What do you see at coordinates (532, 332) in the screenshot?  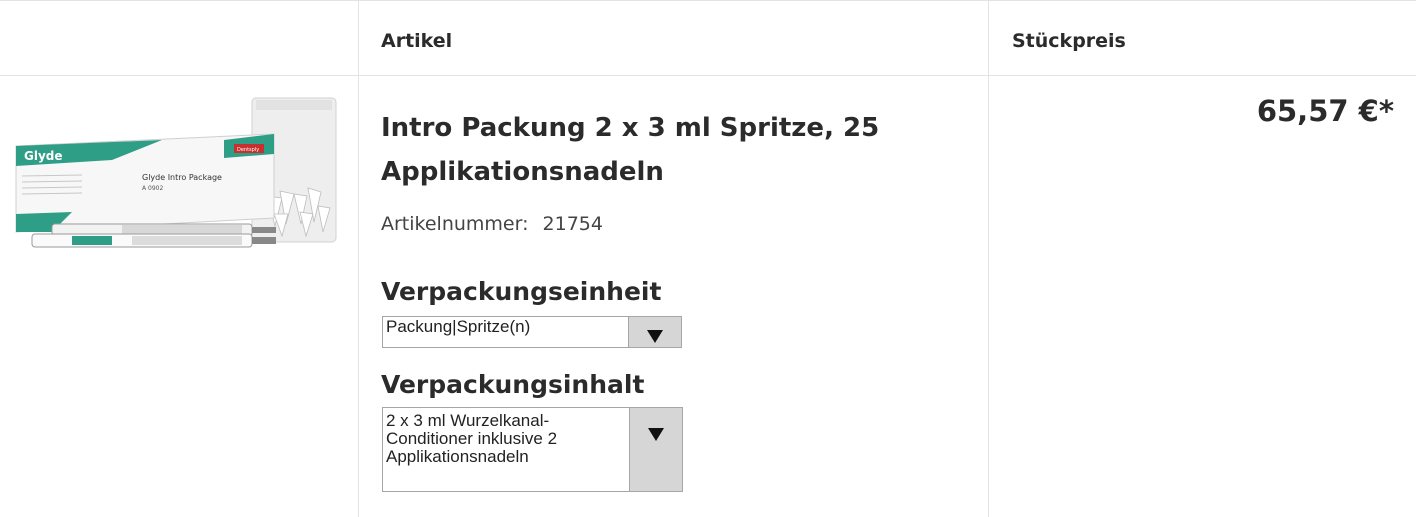 I see `packaging-unit-select: Packung|Spritze(n)` at bounding box center [532, 332].